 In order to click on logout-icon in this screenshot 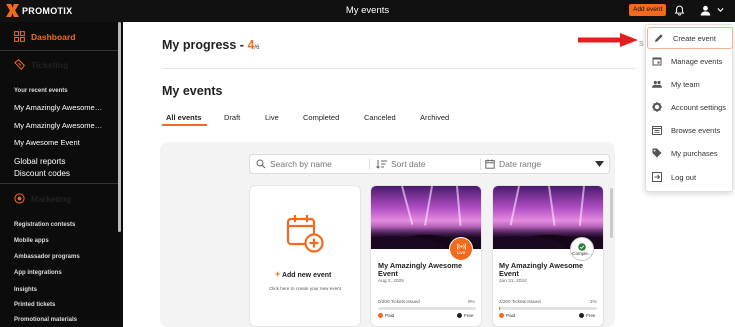, I will do `click(657, 177)`.